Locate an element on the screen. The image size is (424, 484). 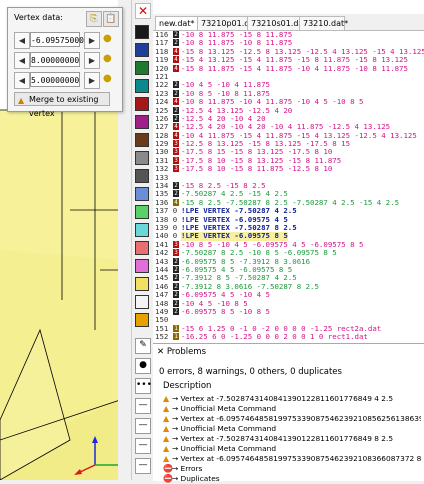
vertex-z-row: ◀ 5.00000000 ▶ ● is located at coordinates (64, 80).